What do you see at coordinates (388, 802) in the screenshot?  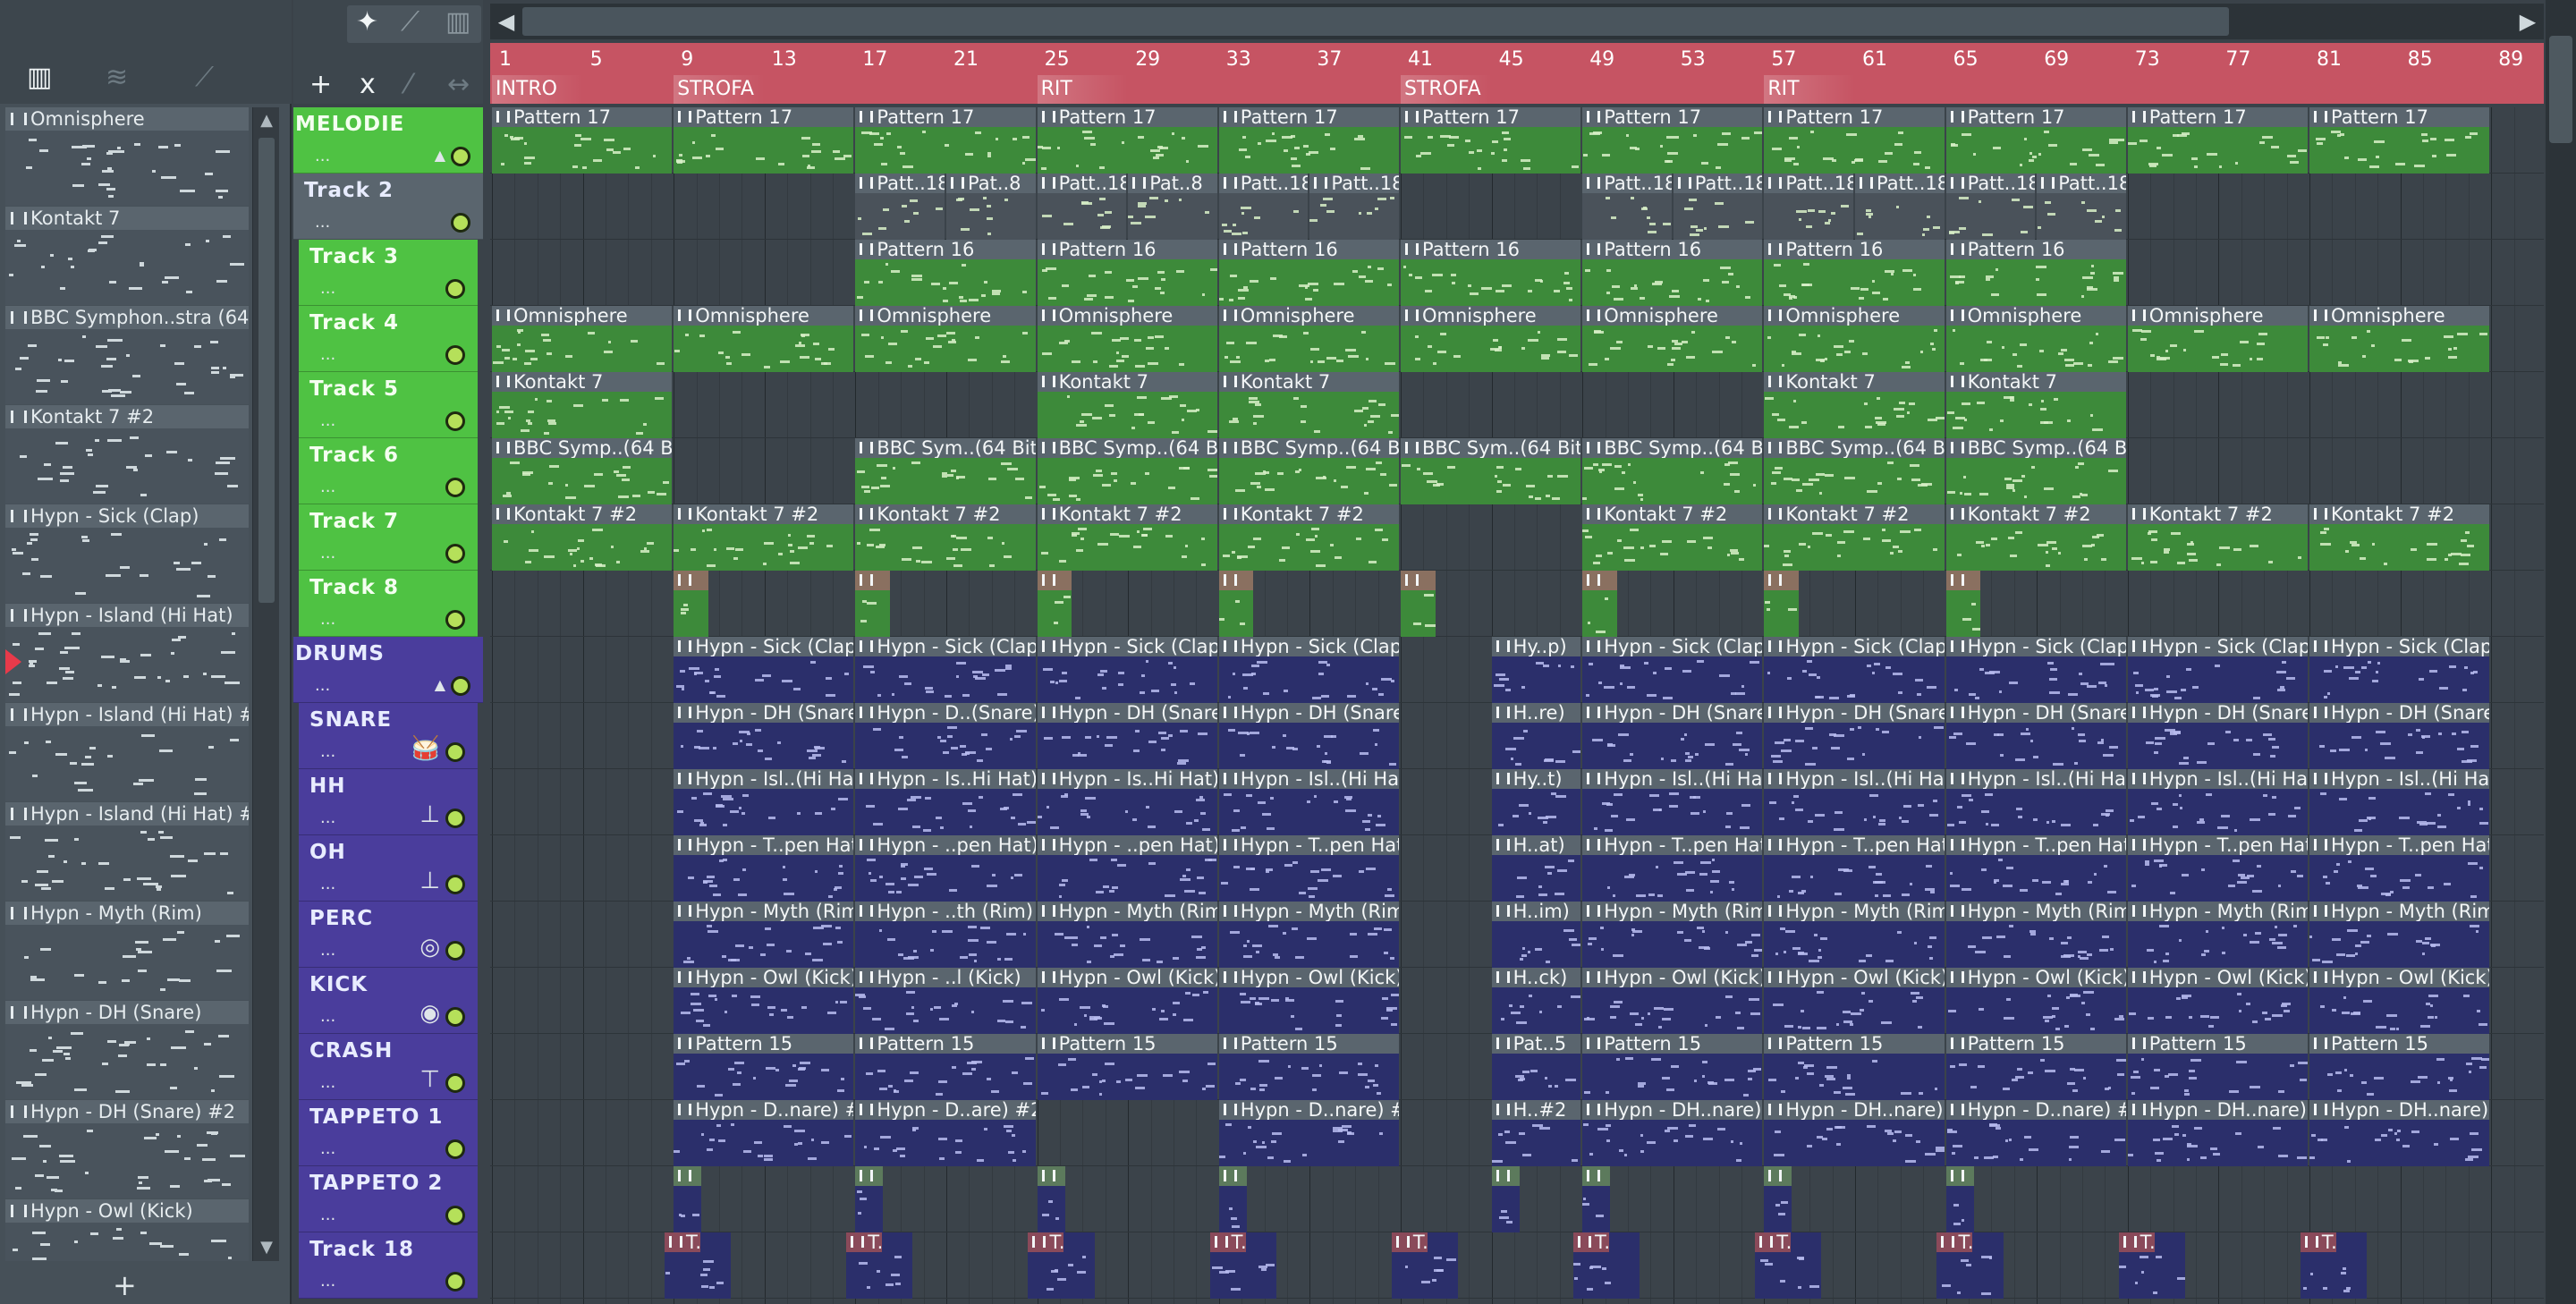 I see `track-header: HH... ⊥` at bounding box center [388, 802].